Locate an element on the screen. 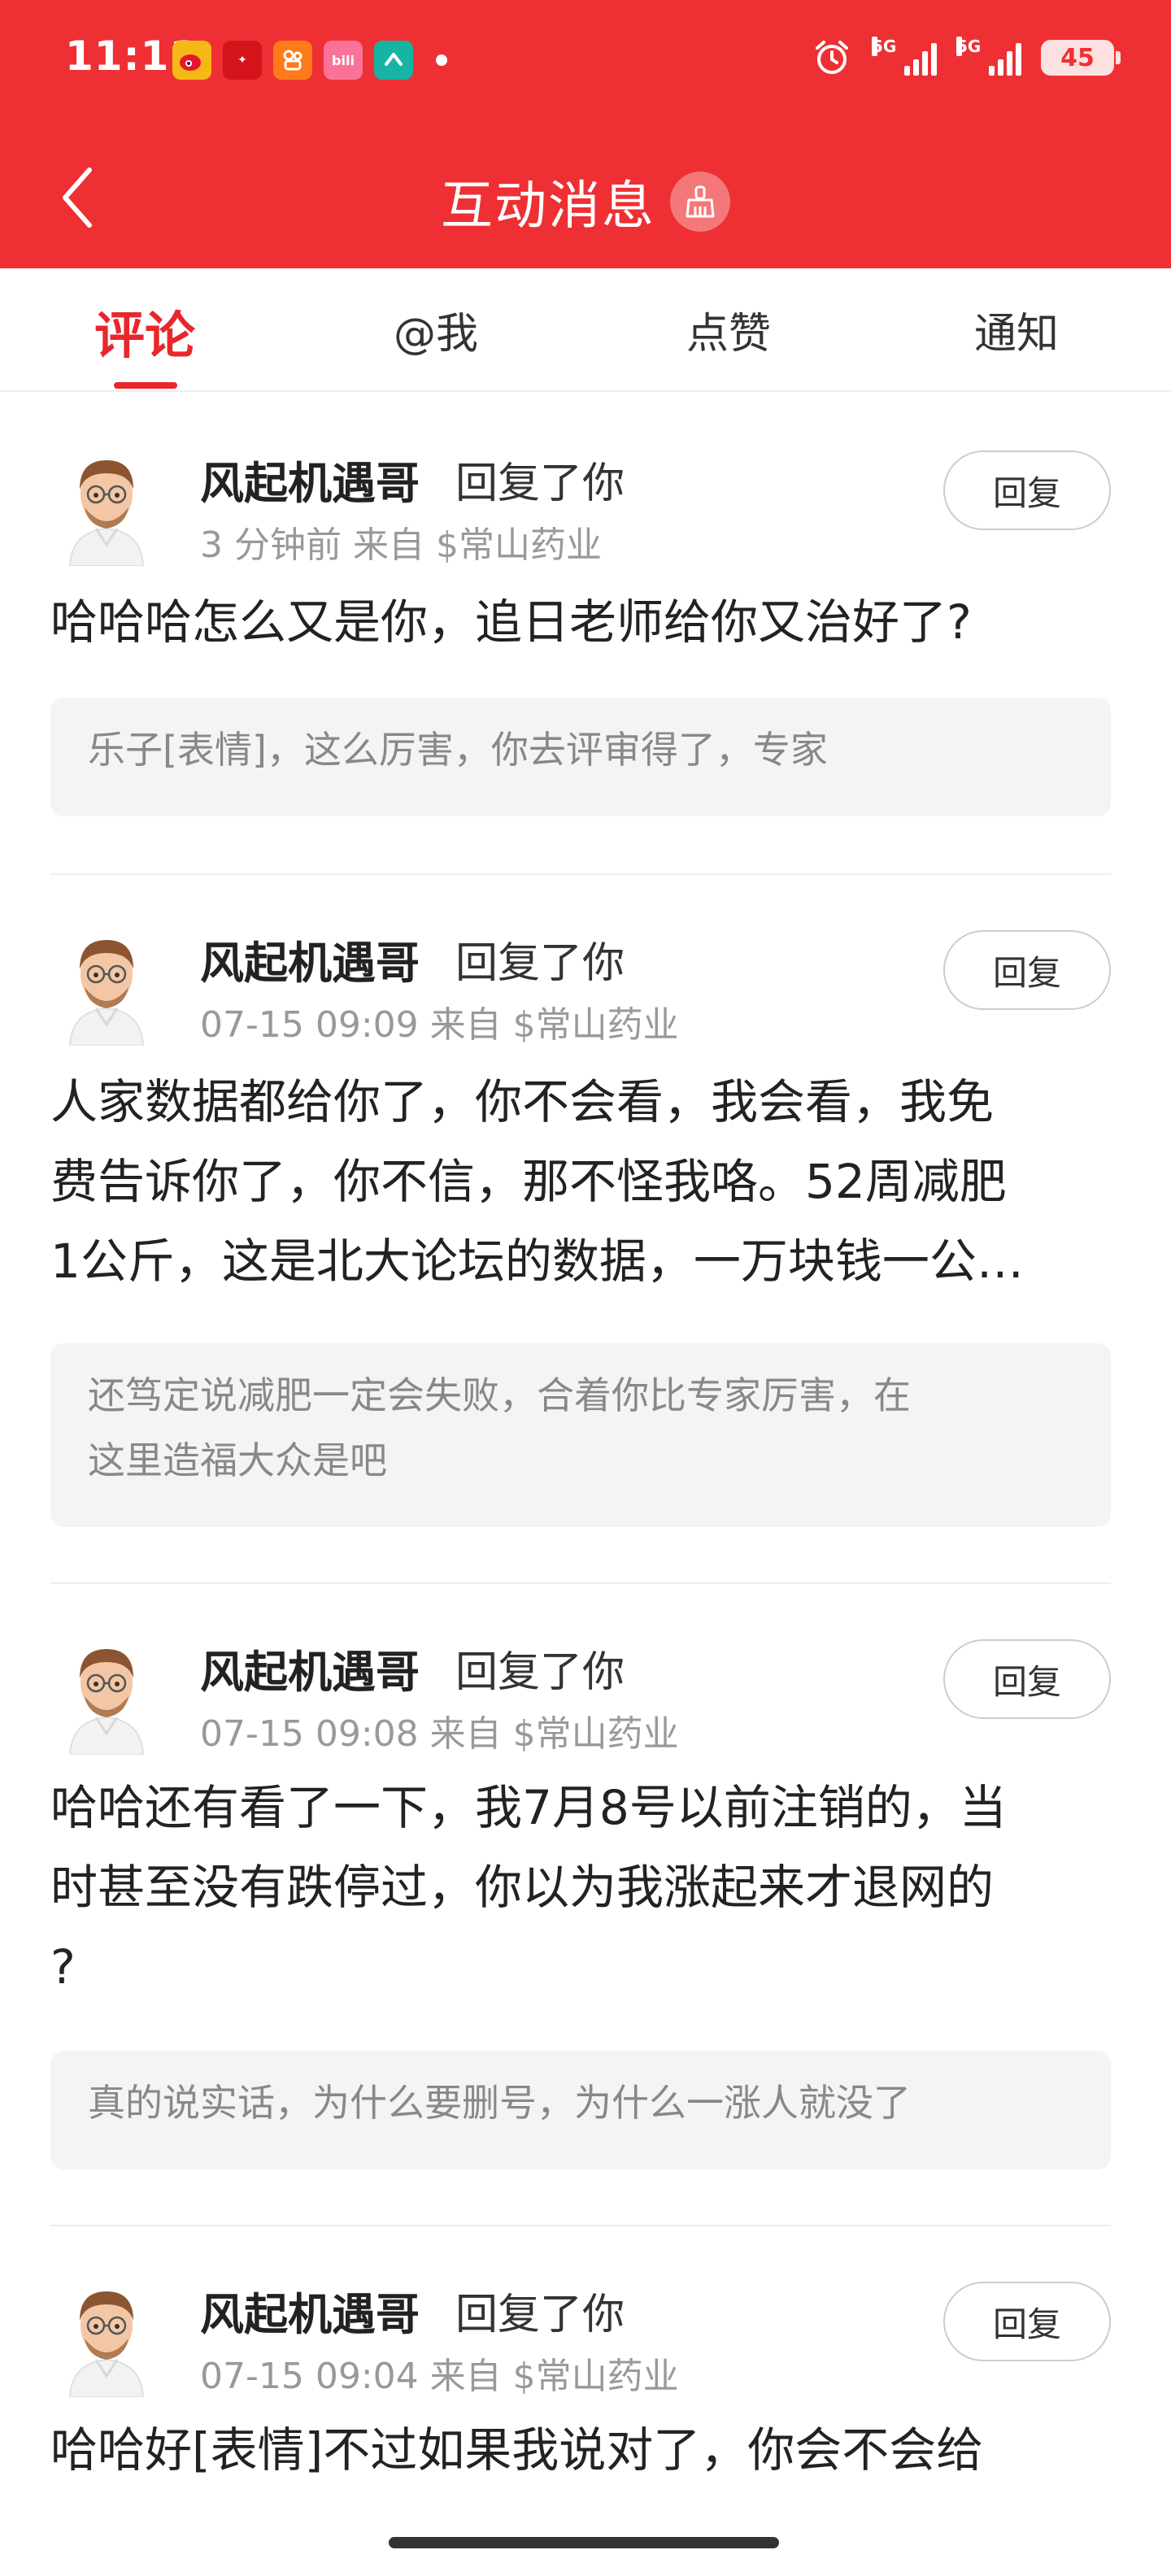  system-icons: 5G 5G 45 is located at coordinates (967, 58).